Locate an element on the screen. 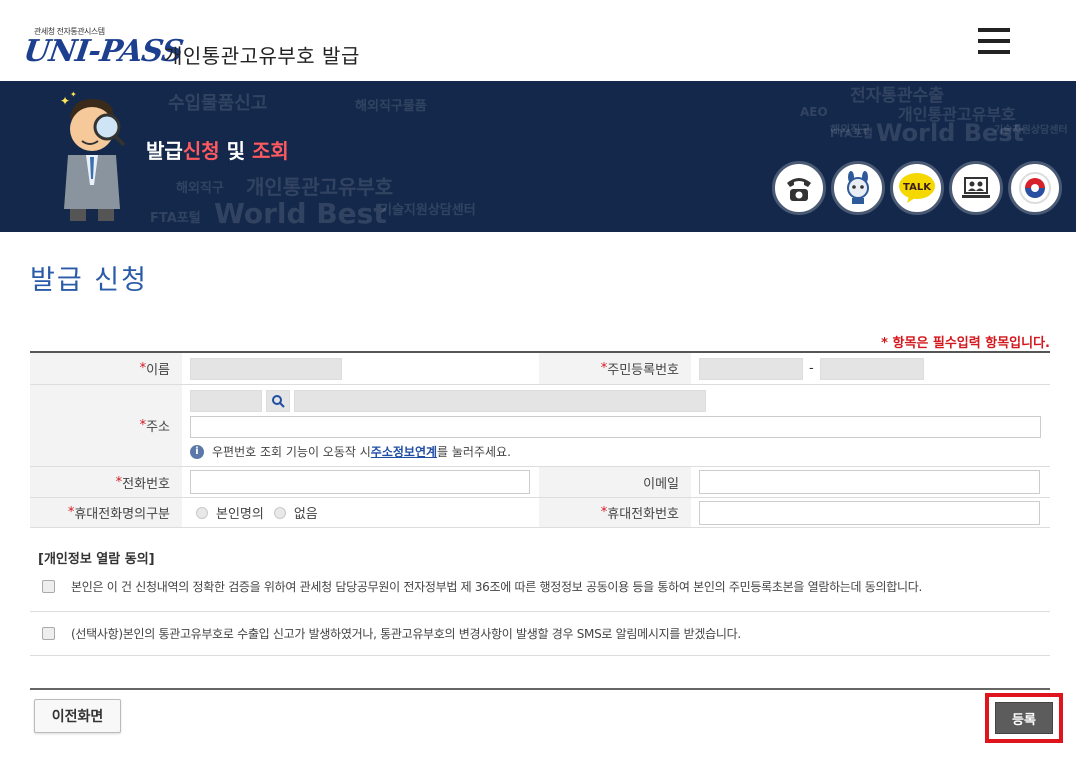 The height and width of the screenshot is (759, 1076). address-link: 주소정보연계 is located at coordinates (404, 451).